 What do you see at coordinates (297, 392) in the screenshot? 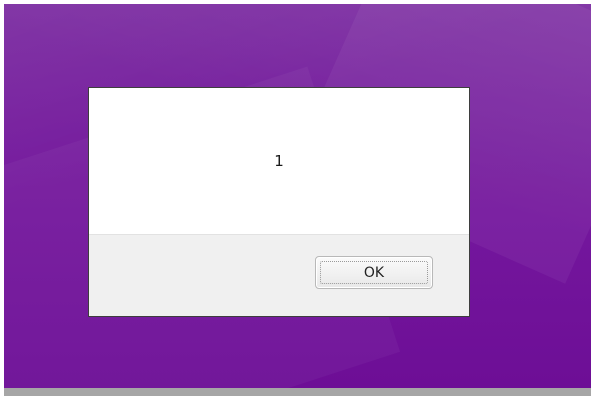
I see `taskbar-edge` at bounding box center [297, 392].